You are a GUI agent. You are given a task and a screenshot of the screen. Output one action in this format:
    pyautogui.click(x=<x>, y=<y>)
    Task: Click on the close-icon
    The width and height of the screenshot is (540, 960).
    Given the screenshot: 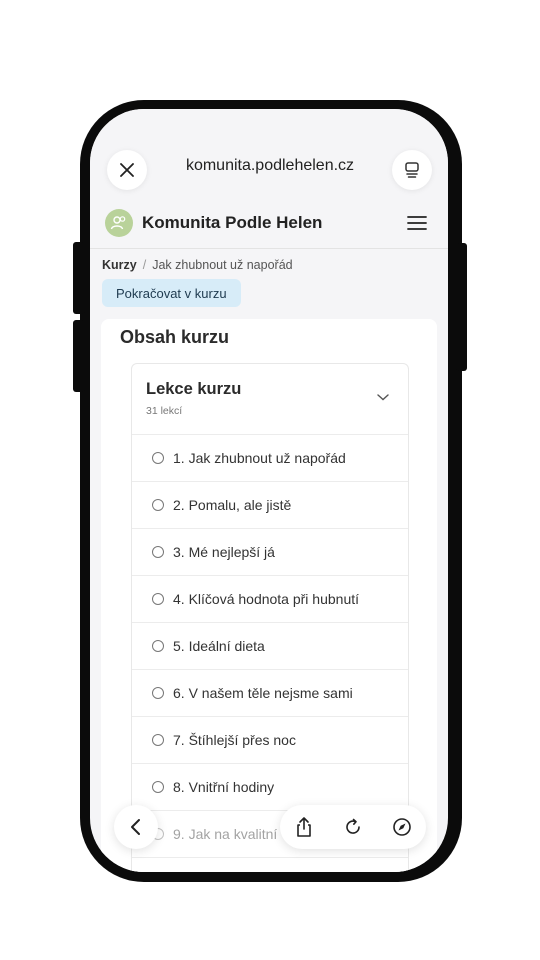 What is the action you would take?
    pyautogui.click(x=127, y=170)
    